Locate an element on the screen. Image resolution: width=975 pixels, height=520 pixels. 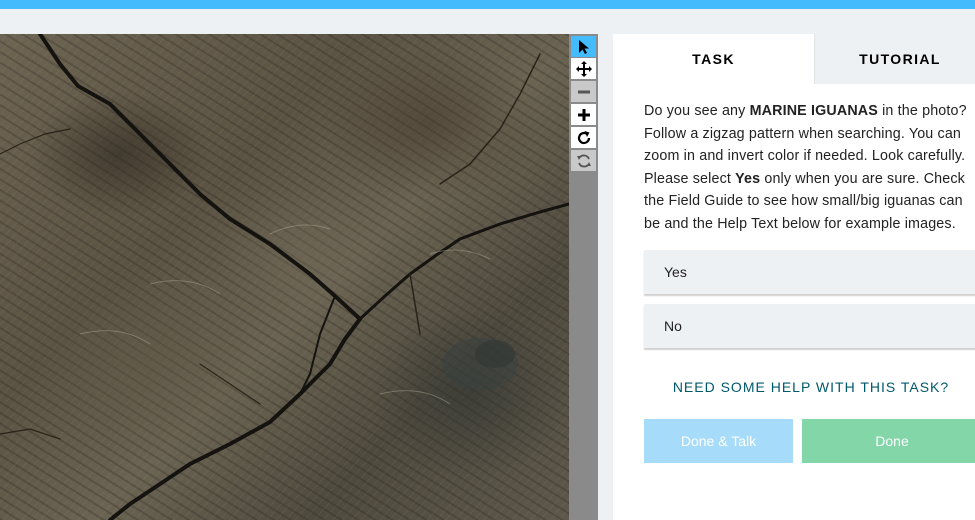
done-and-talk-button: Done & Talk is located at coordinates (718, 441).